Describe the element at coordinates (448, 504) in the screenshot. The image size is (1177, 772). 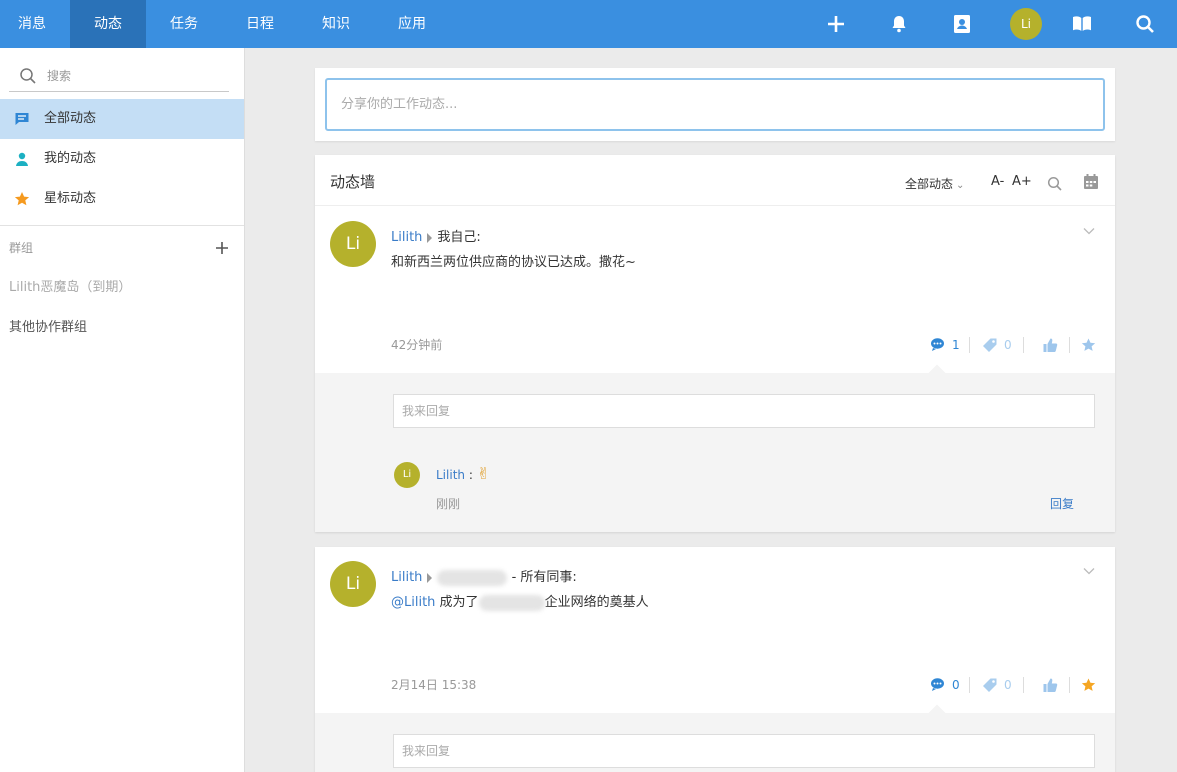
I see `comment-timestamp: 刚刚` at that location.